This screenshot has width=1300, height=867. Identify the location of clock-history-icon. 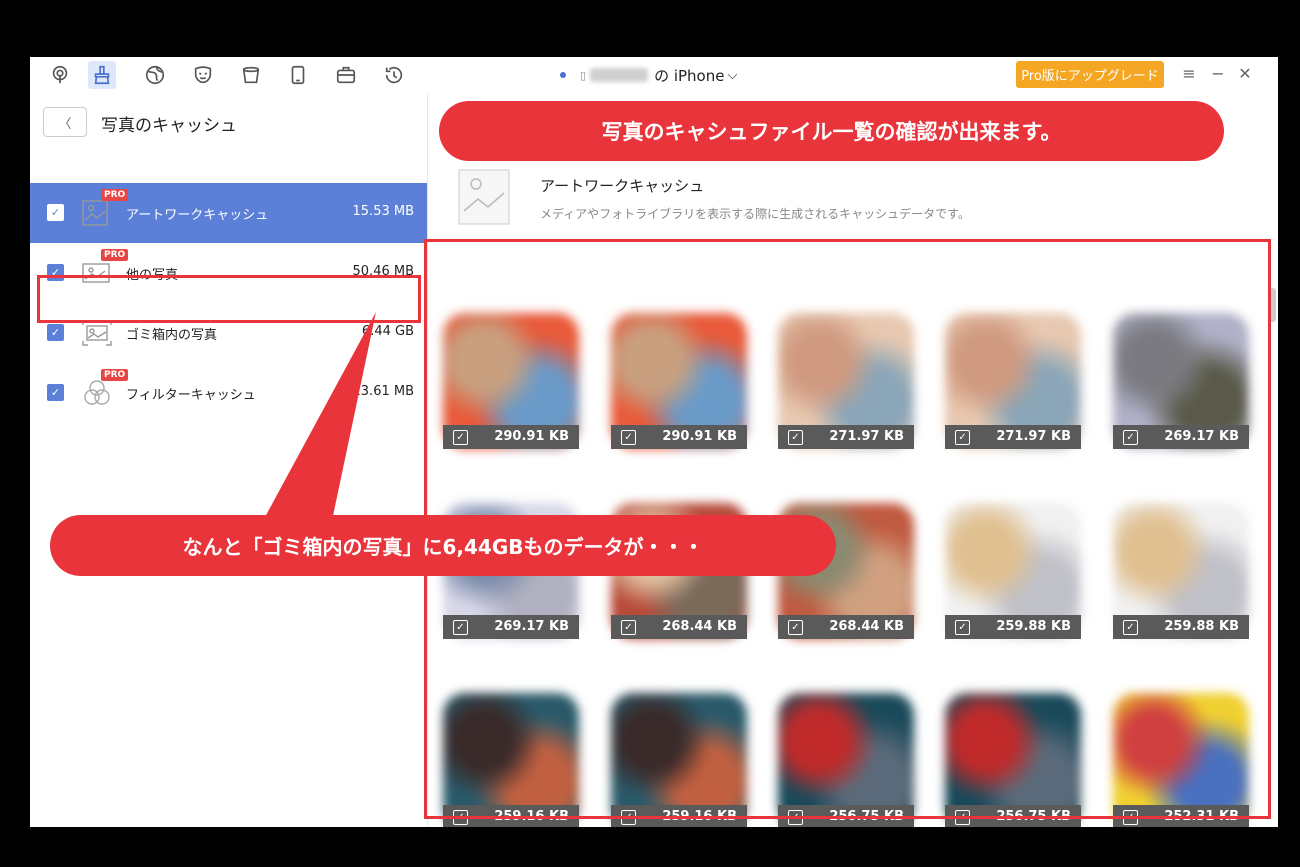
(394, 75).